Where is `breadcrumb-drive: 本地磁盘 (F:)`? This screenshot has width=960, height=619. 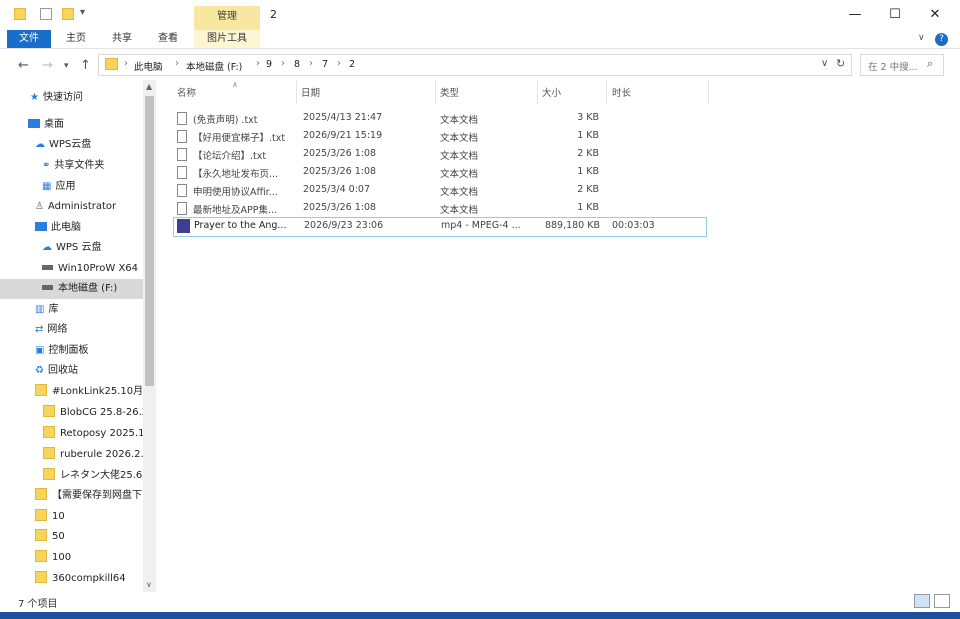 breadcrumb-drive: 本地磁盘 (F:) is located at coordinates (214, 66).